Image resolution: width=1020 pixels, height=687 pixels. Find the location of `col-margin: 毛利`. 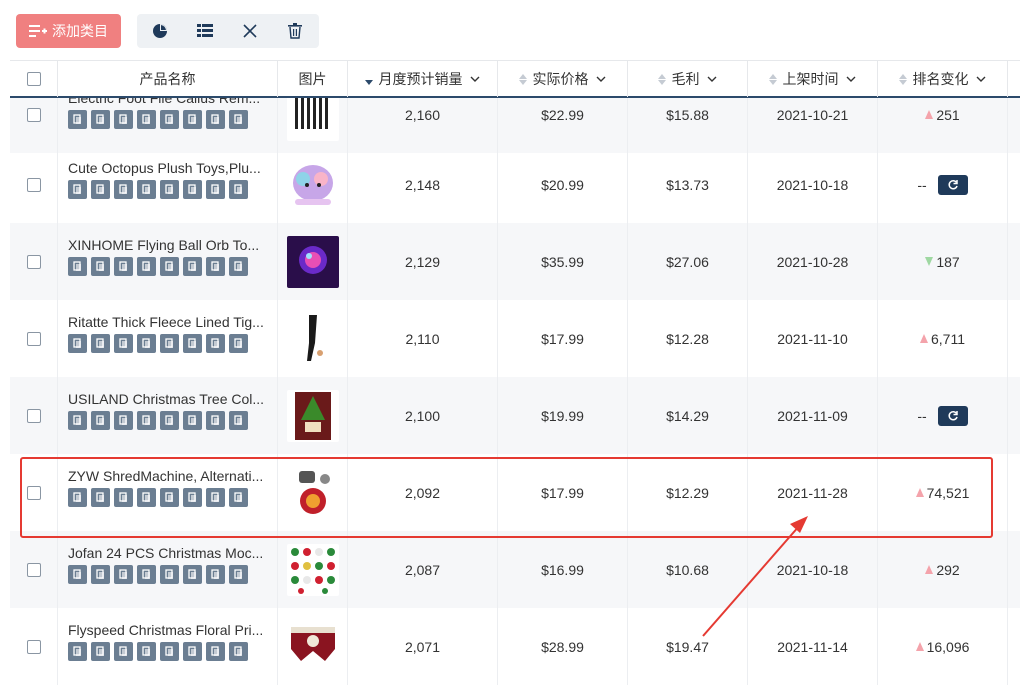

col-margin: 毛利 is located at coordinates (688, 79).